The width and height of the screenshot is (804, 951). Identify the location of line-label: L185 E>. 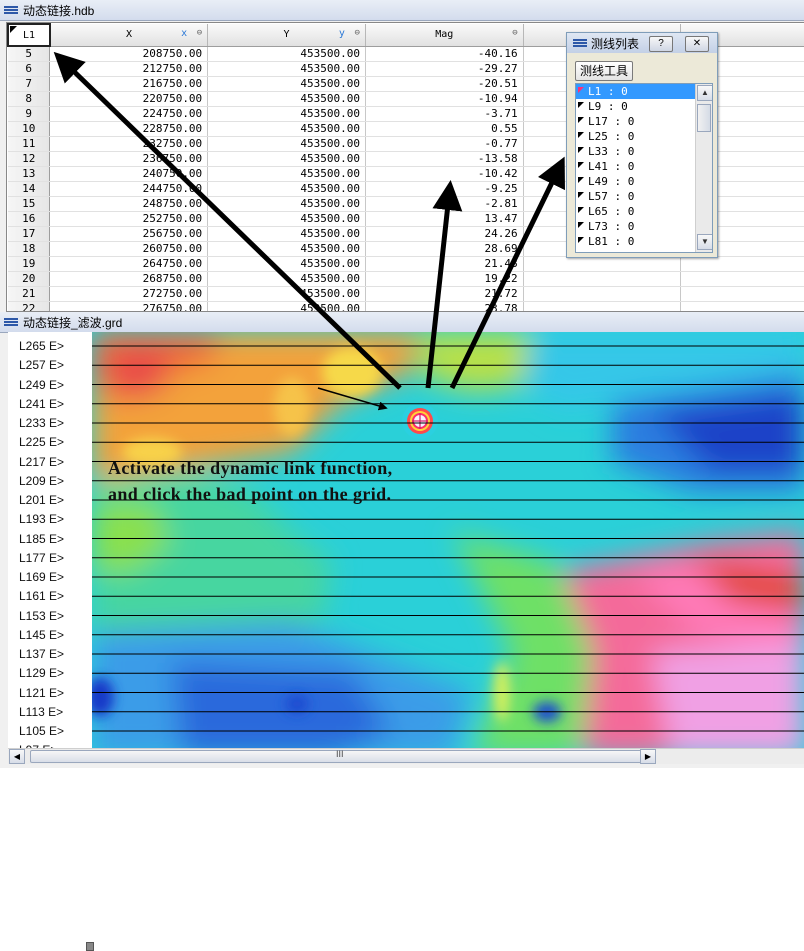
(41, 539).